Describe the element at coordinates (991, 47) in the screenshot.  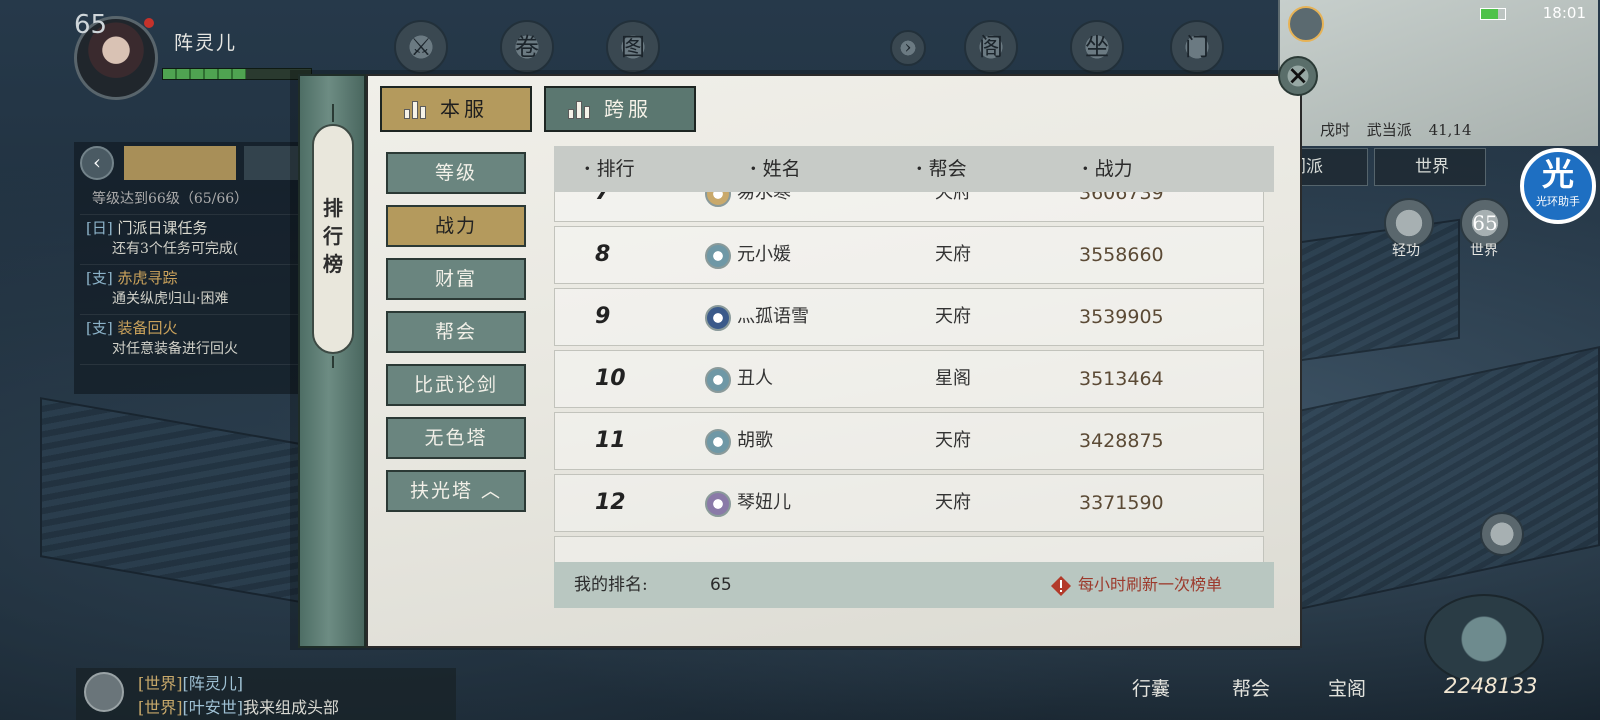
I see `hall-icon: 阁` at that location.